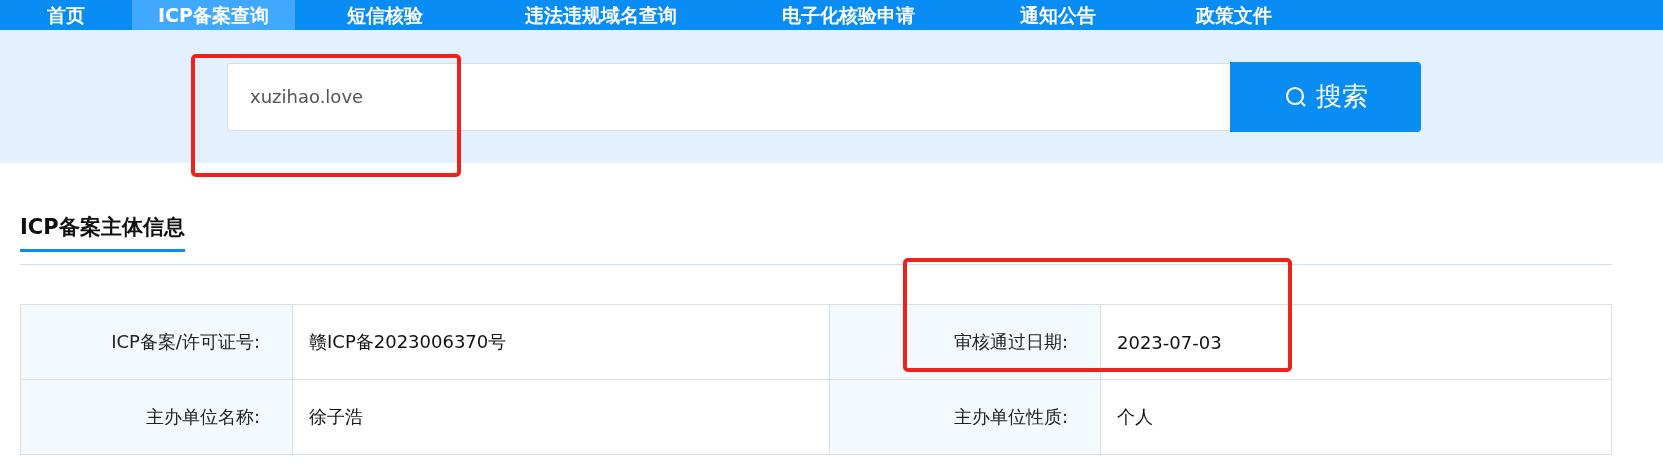  I want to click on nav-tab: 短信核验, so click(384, 15).